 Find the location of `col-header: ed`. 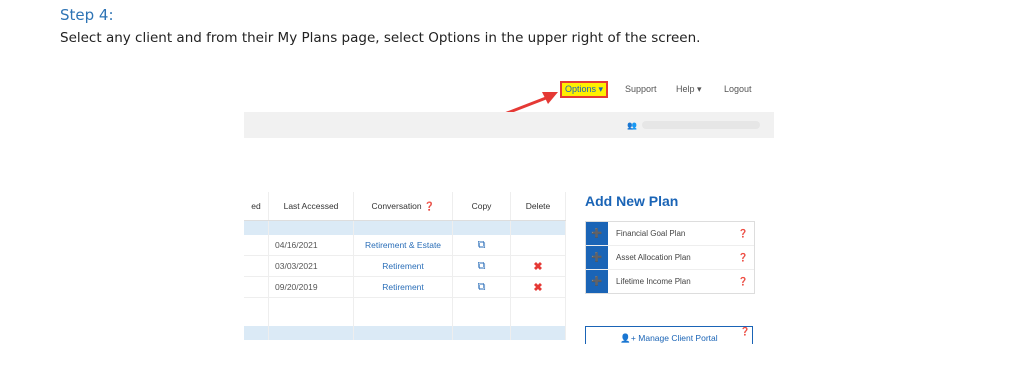

col-header: ed is located at coordinates (256, 206).